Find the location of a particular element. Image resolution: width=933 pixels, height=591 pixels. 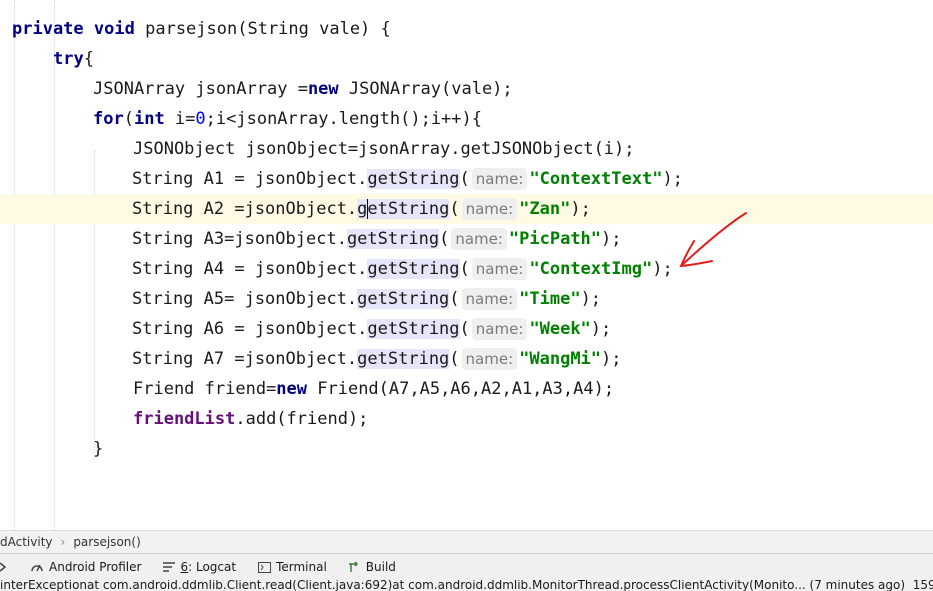

tool-logcat: 6: Logcat is located at coordinates (199, 567).